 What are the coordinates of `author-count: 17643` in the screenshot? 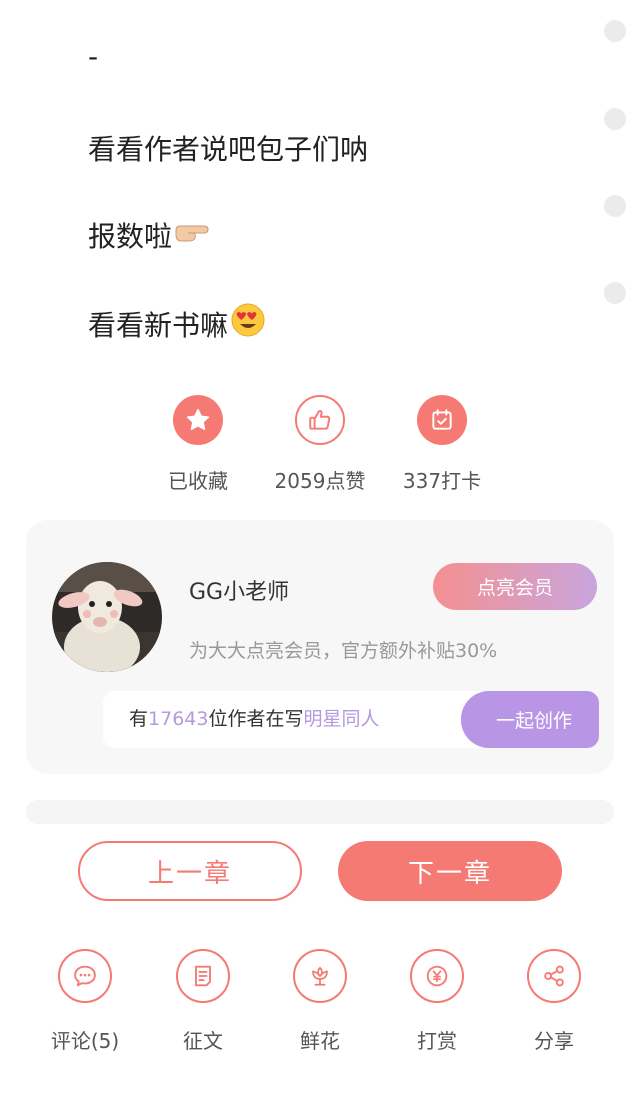 It's located at (178, 719).